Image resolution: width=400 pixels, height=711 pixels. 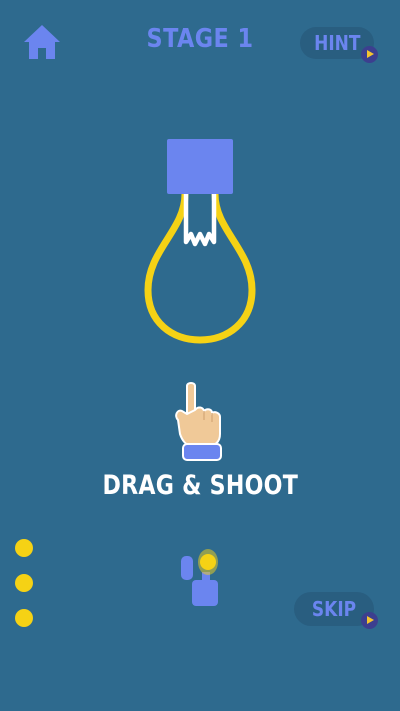 What do you see at coordinates (198, 421) in the screenshot?
I see `pointing-hand-icon` at bounding box center [198, 421].